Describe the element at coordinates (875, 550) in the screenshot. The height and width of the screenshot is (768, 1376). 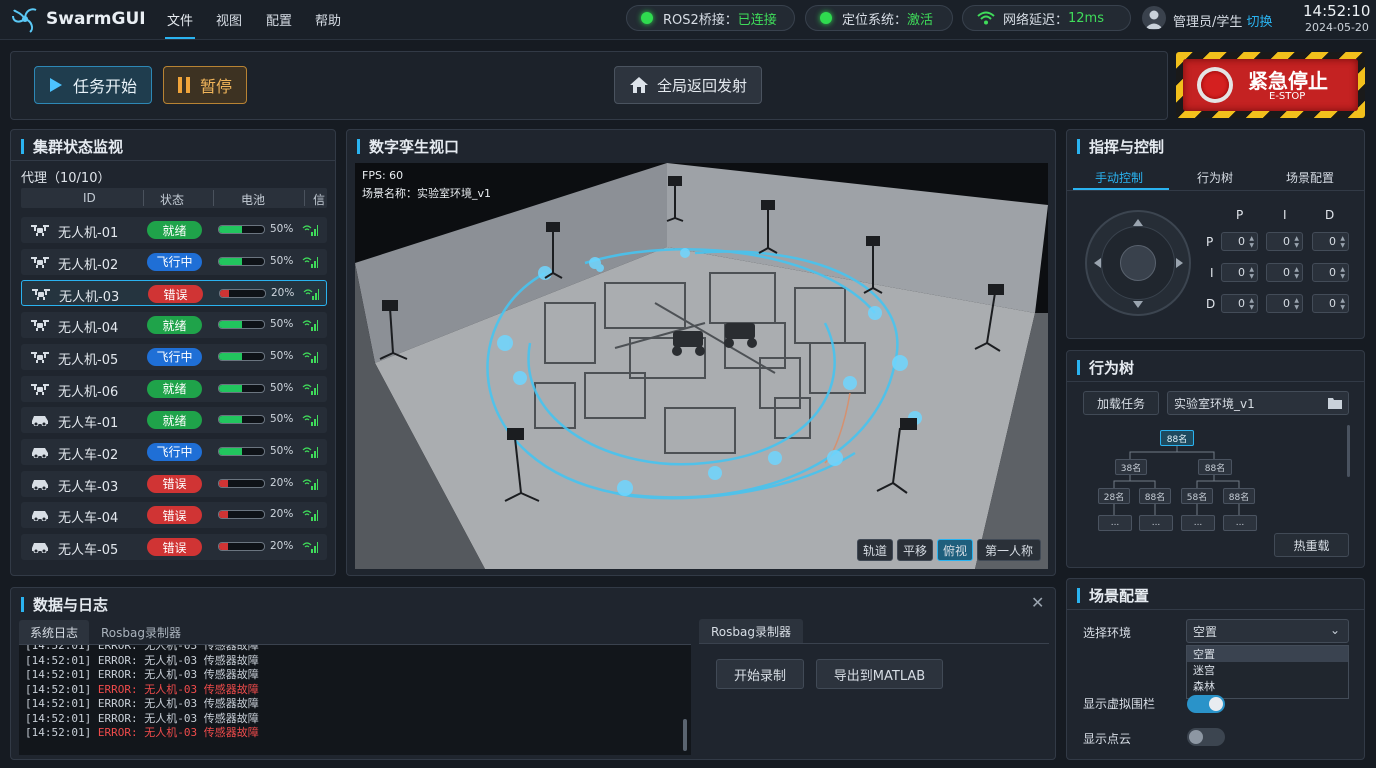
I see `view-orbit-button: 轨道` at that location.